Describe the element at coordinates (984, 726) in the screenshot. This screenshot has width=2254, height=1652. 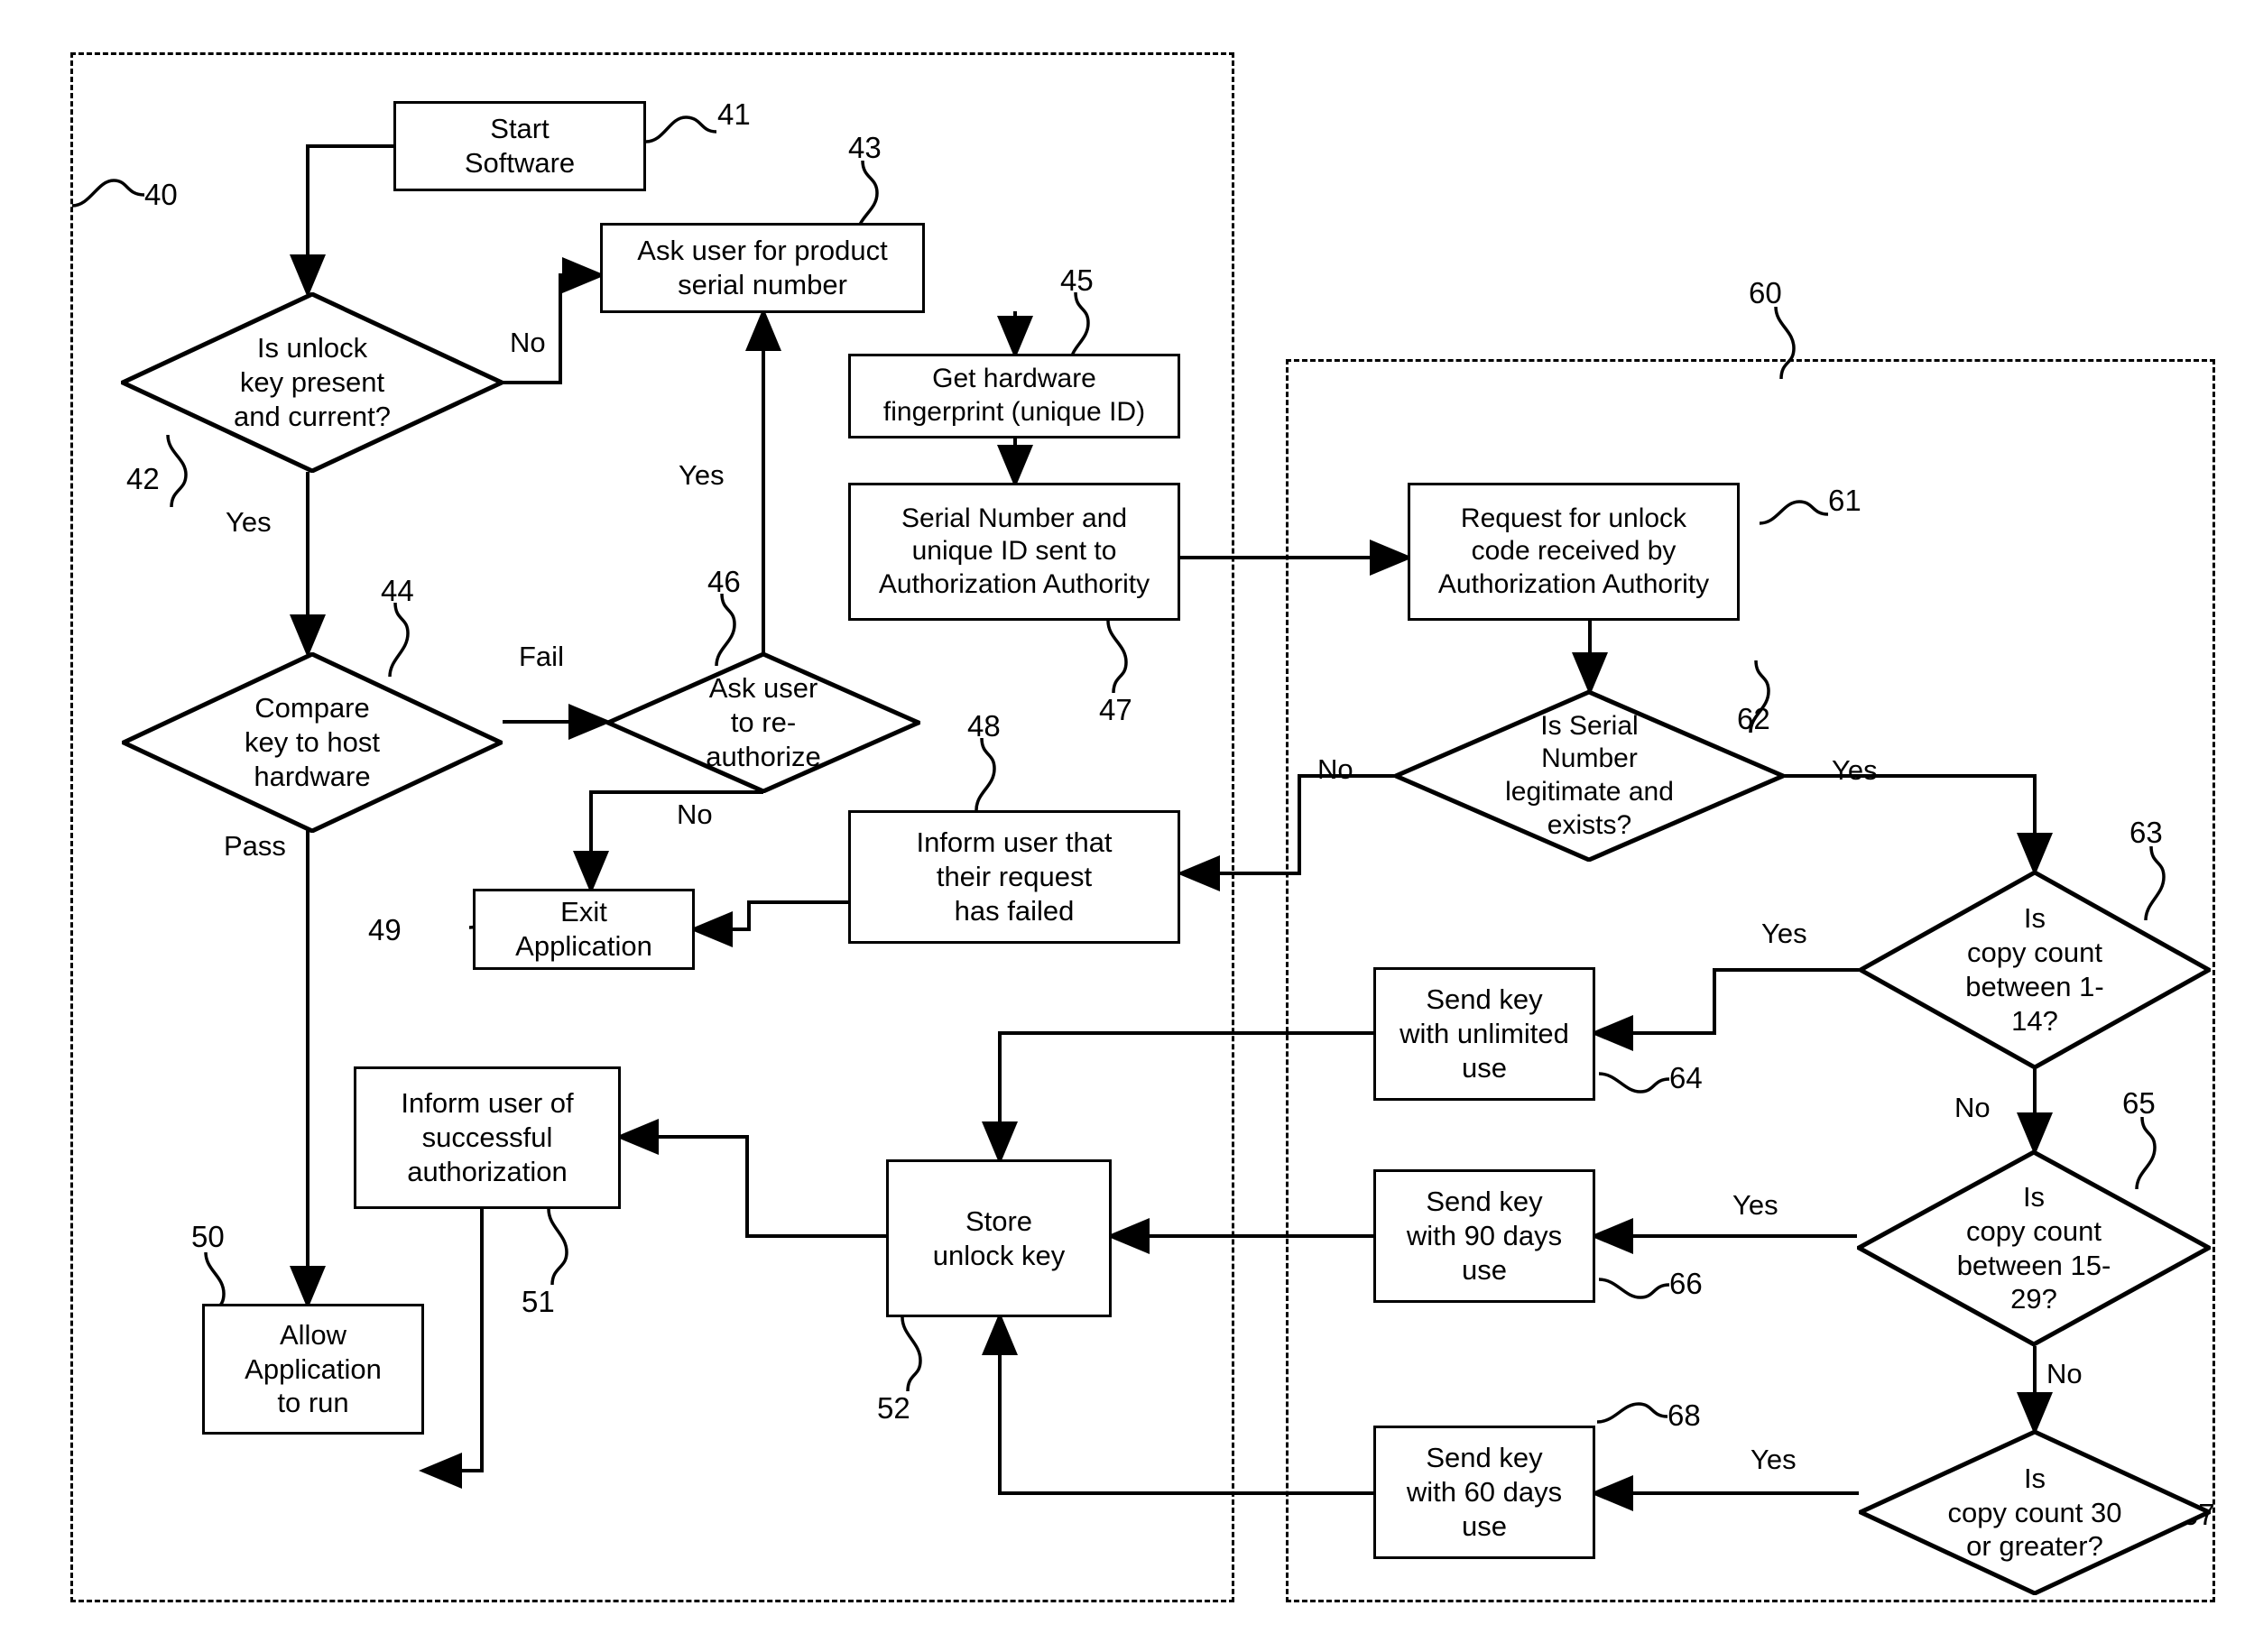
I see `ref-numeral-48: 48` at that location.